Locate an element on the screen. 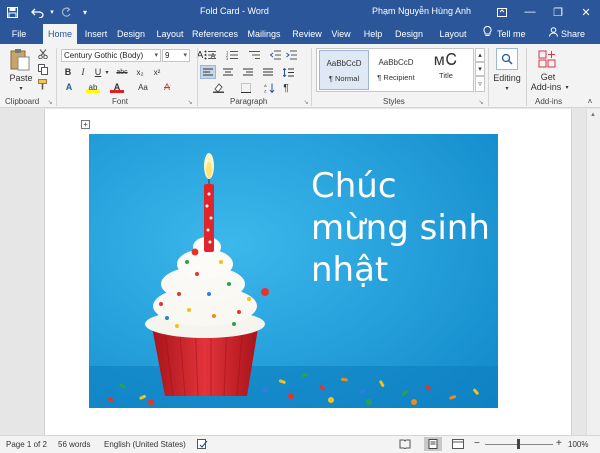 This screenshot has width=600, height=453. collapse-ribbon-icon: ˄ is located at coordinates (590, 101).